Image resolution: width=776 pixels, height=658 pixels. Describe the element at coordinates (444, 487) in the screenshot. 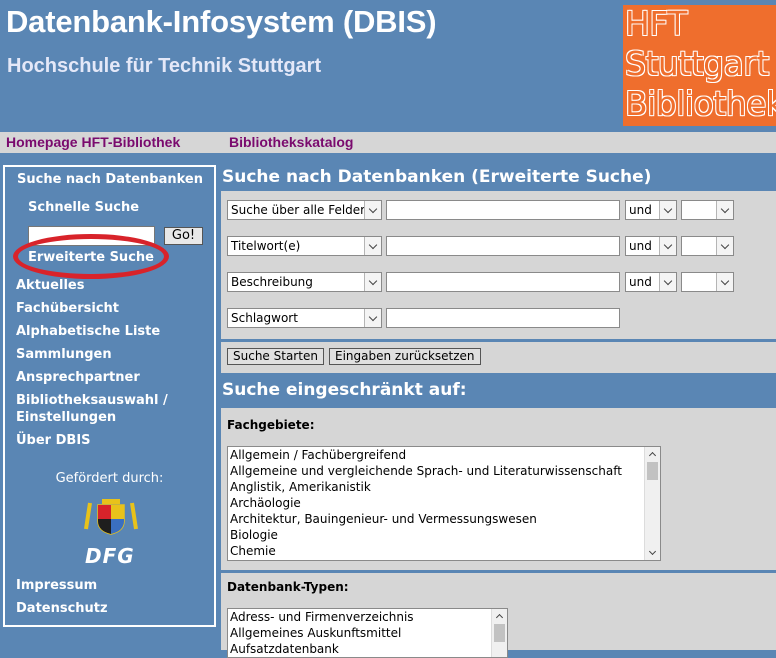

I see `list-item: Anglistik, Amerikanistik` at that location.